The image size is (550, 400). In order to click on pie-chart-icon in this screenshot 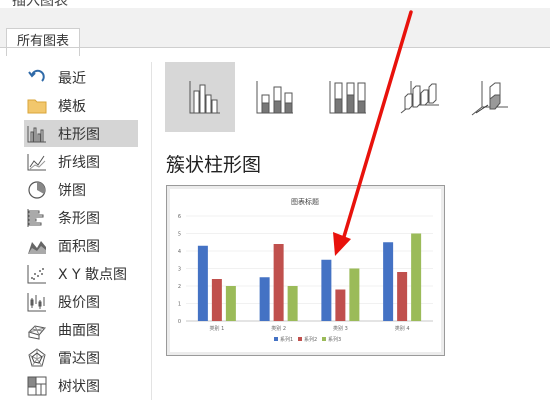, I will do `click(37, 190)`.